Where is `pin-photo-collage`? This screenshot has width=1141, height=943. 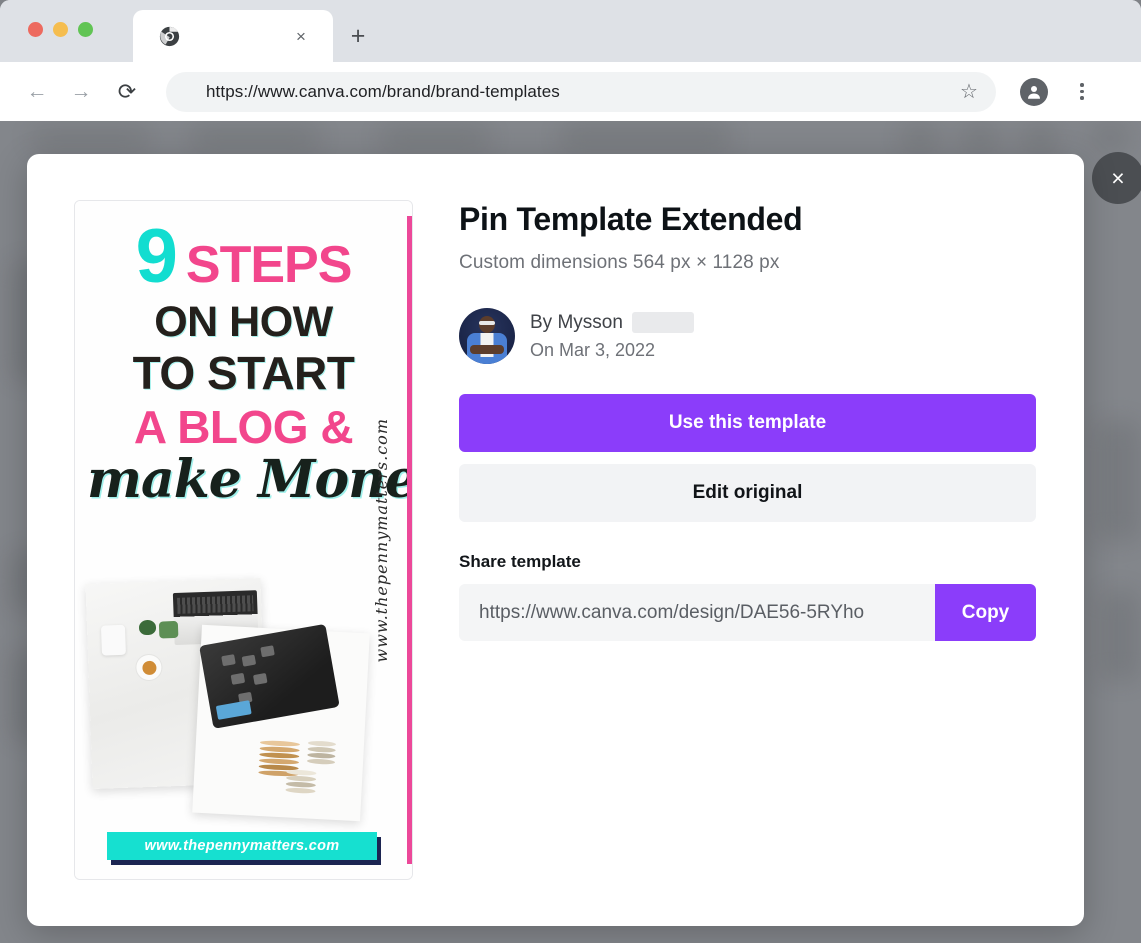
pin-photo-collage is located at coordinates (236, 706).